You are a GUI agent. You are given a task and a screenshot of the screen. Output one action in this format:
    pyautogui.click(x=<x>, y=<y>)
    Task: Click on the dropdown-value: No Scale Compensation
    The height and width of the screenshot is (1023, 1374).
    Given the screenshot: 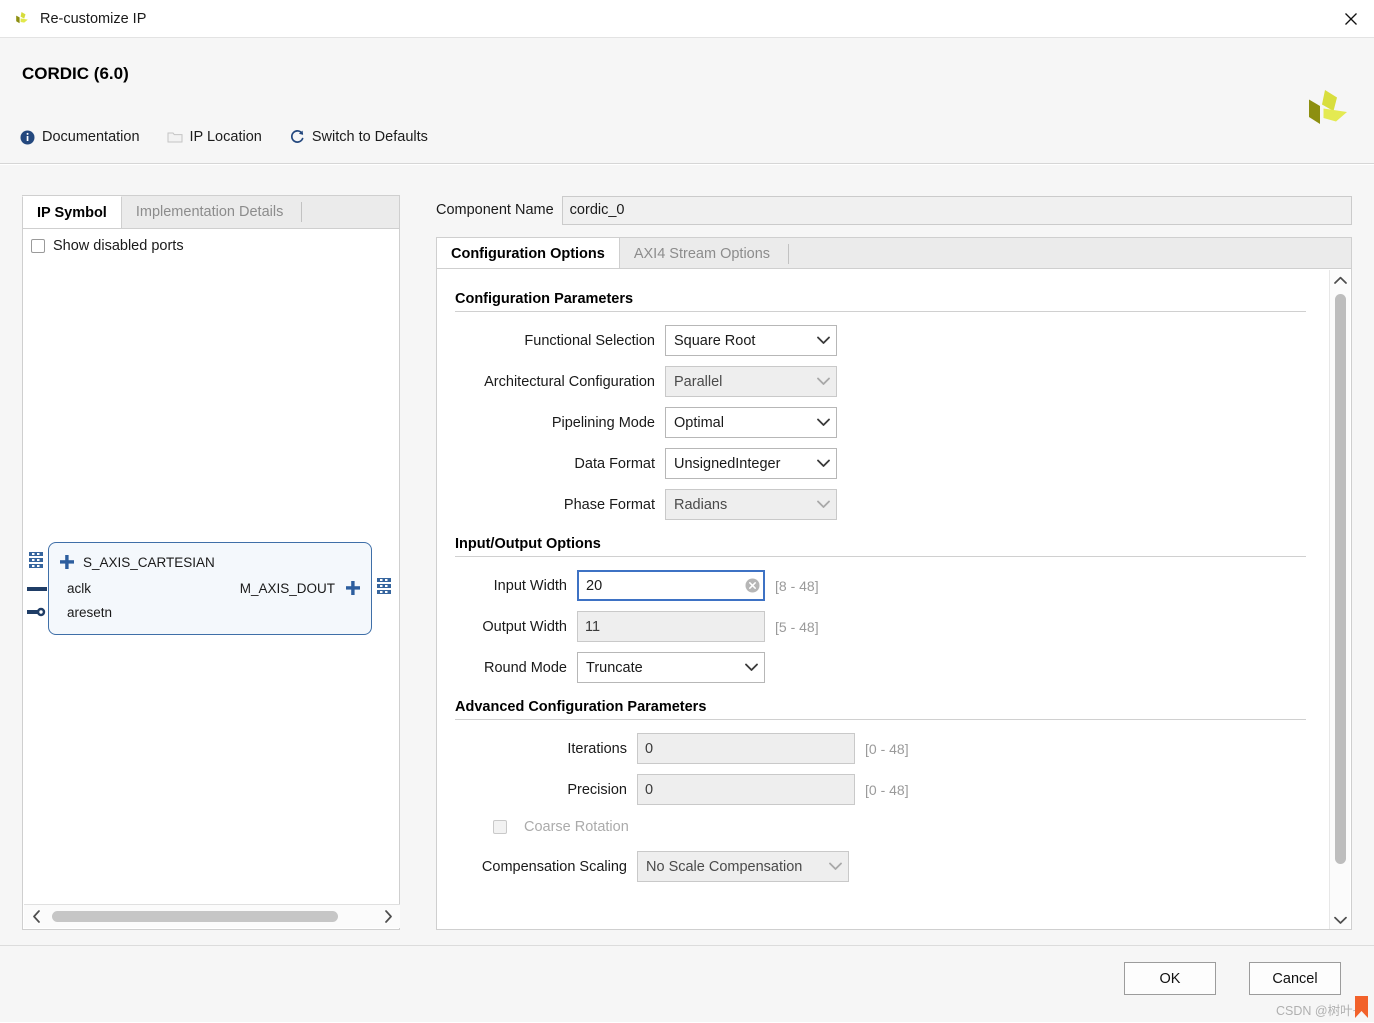 What is the action you would take?
    pyautogui.click(x=724, y=866)
    